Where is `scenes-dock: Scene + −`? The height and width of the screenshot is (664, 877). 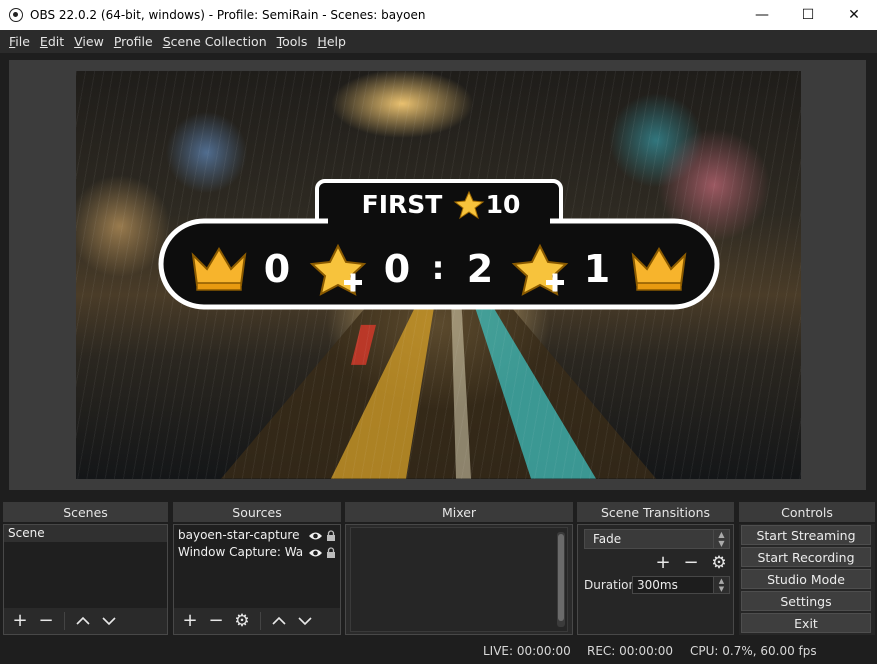 scenes-dock: Scene + − is located at coordinates (85, 579).